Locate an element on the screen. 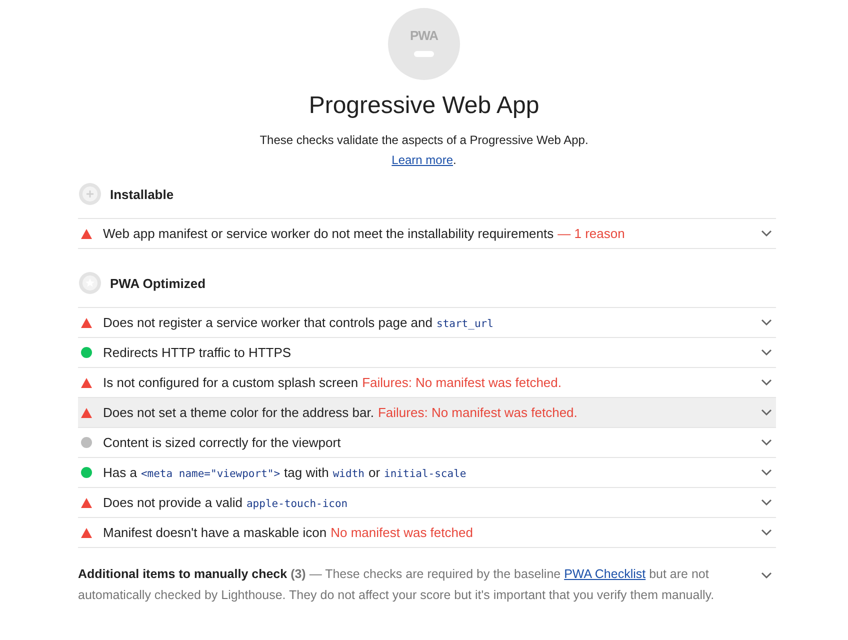 Image resolution: width=848 pixels, height=640 pixels. failure-text: — 1 reason is located at coordinates (591, 233).